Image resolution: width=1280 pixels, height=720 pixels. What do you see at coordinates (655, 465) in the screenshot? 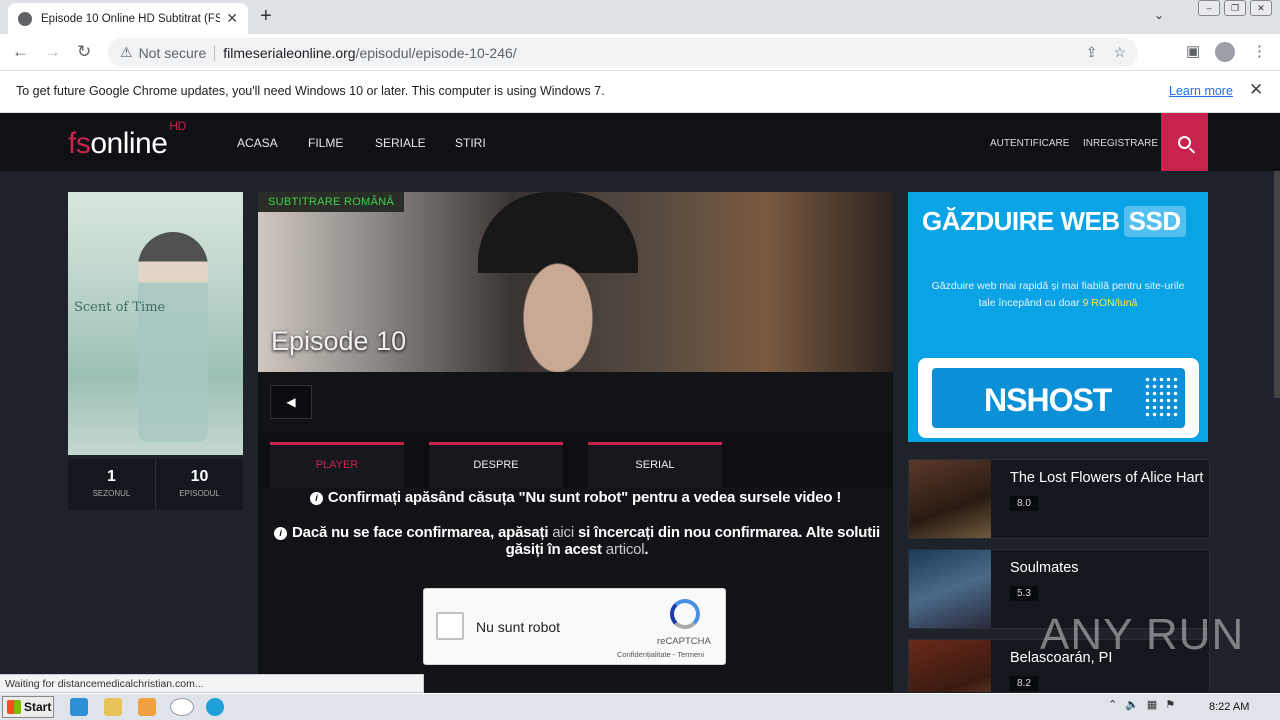
I see `tab-serial: SERIAL` at bounding box center [655, 465].